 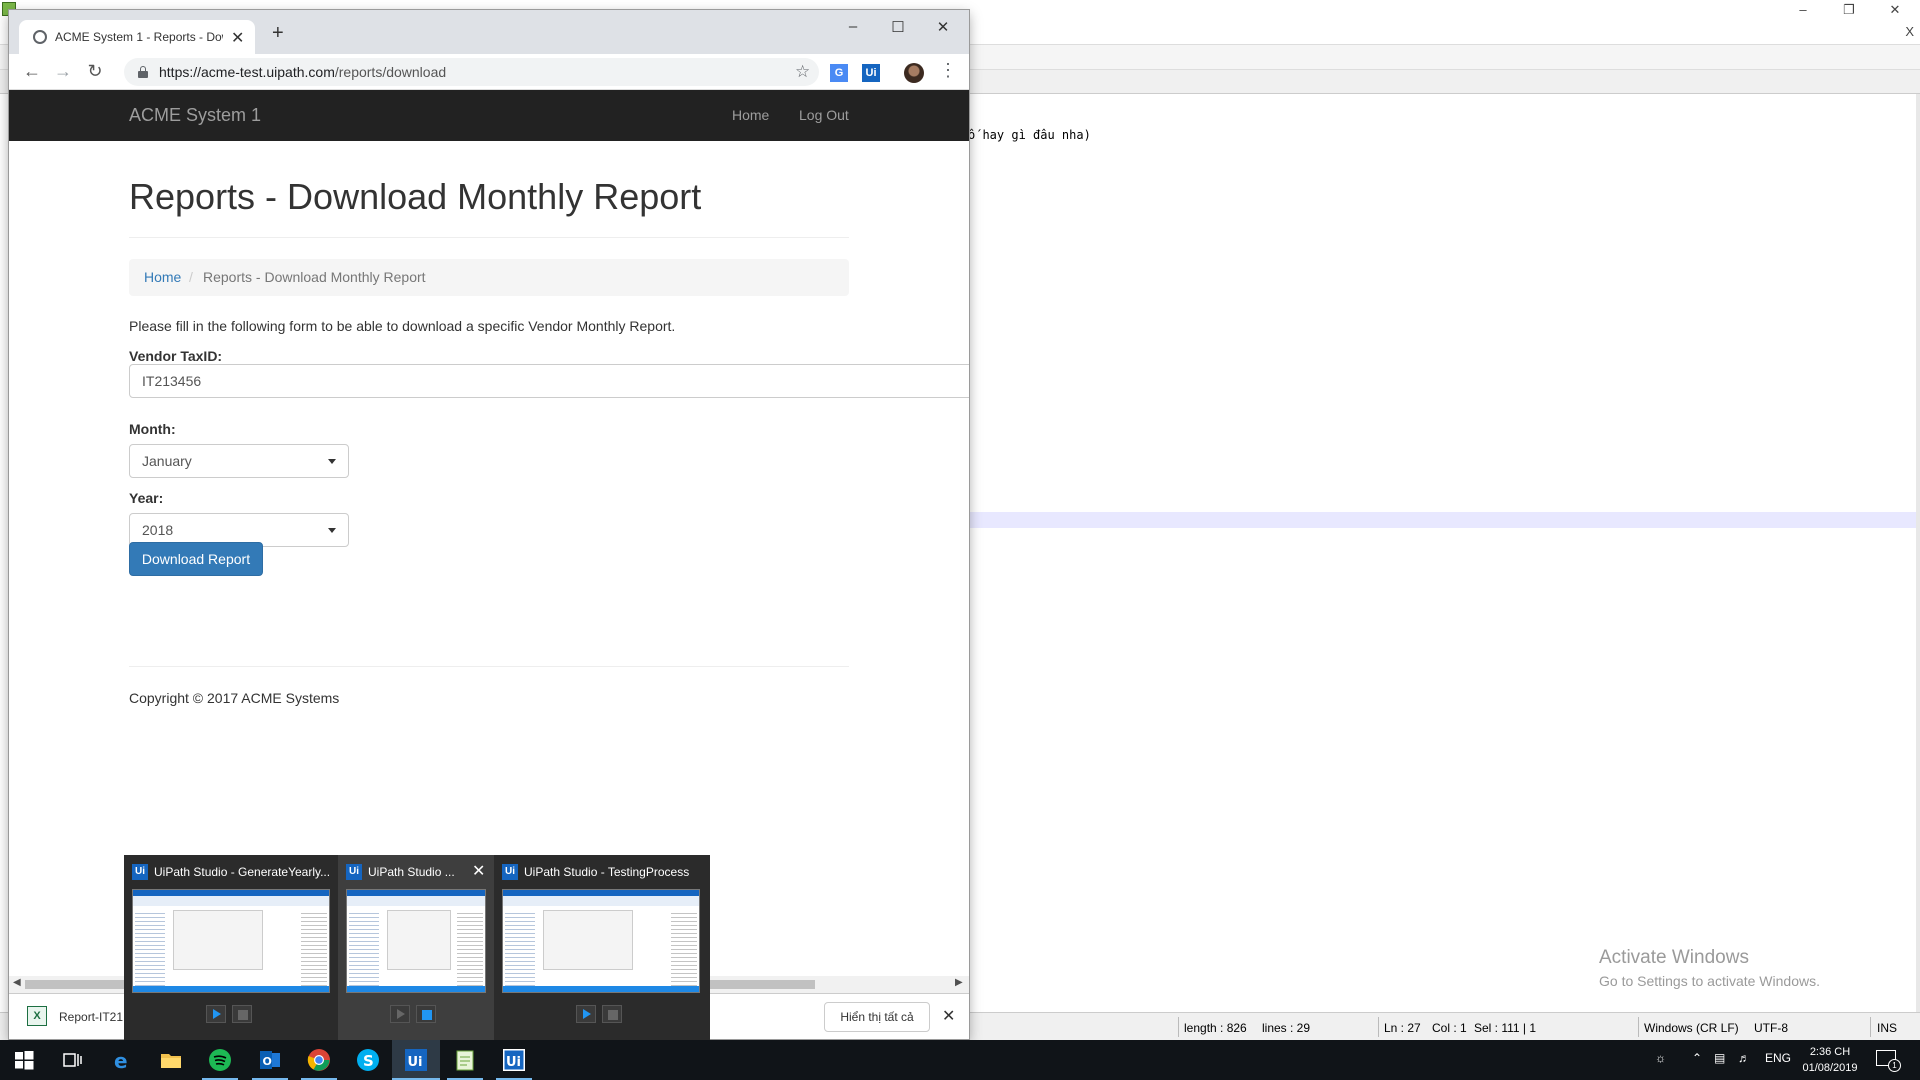 What do you see at coordinates (368, 1060) in the screenshot?
I see `taskbar-skype: S` at bounding box center [368, 1060].